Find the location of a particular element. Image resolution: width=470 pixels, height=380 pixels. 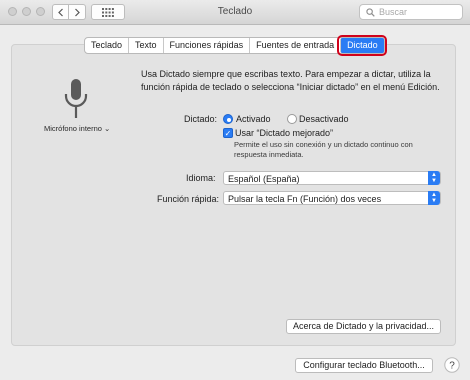

tab-texto: Texto is located at coordinates (145, 45).